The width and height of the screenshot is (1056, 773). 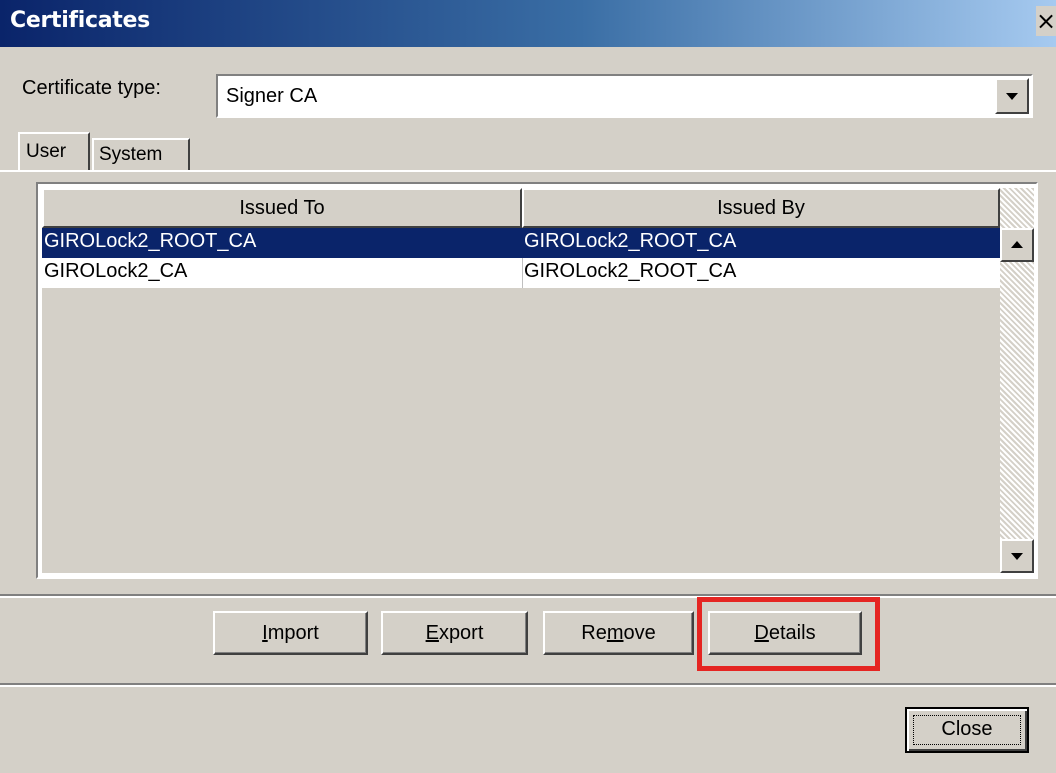 I want to click on cell-issued-to: GIROLock2_ROOT_CA, so click(x=150, y=241).